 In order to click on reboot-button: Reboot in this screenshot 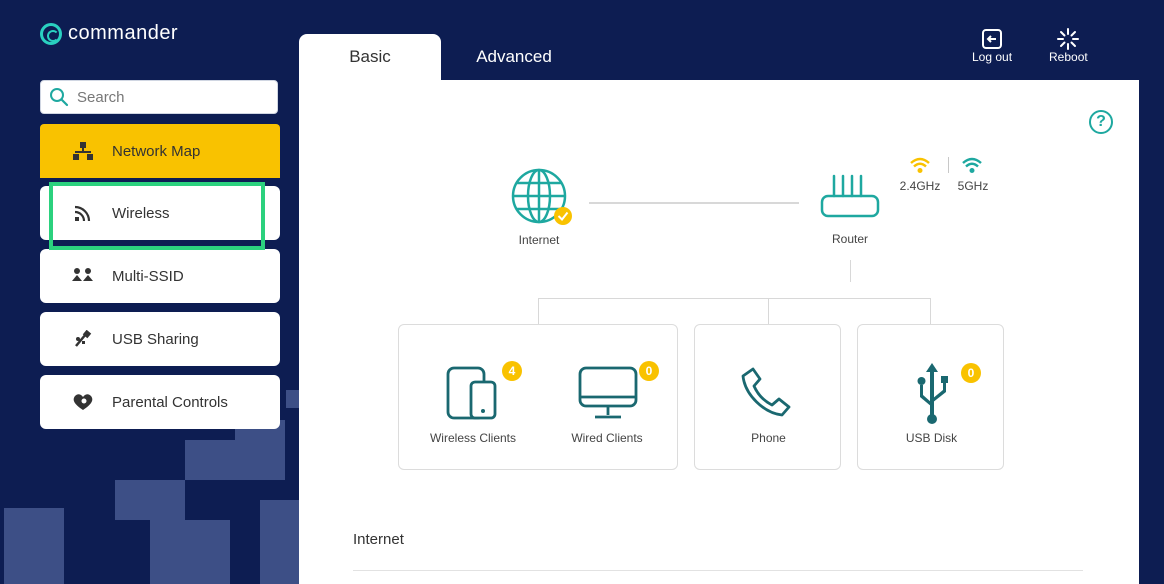, I will do `click(1068, 46)`.